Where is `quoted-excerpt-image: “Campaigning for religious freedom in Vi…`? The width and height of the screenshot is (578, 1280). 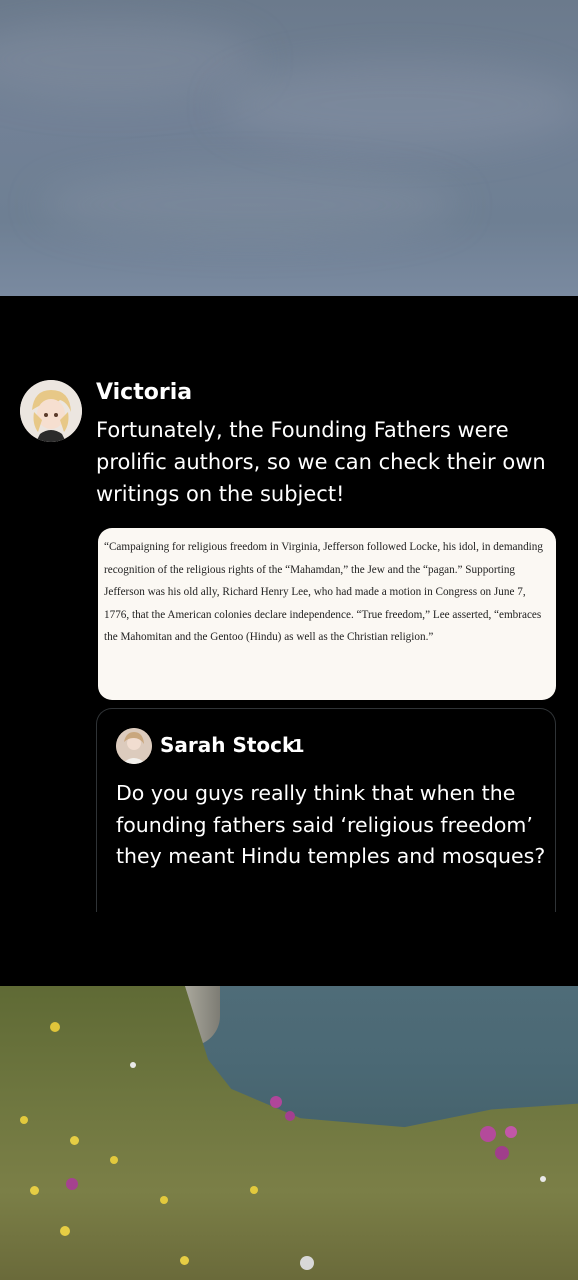 quoted-excerpt-image: “Campaigning for religious freedom in Vi… is located at coordinates (327, 614).